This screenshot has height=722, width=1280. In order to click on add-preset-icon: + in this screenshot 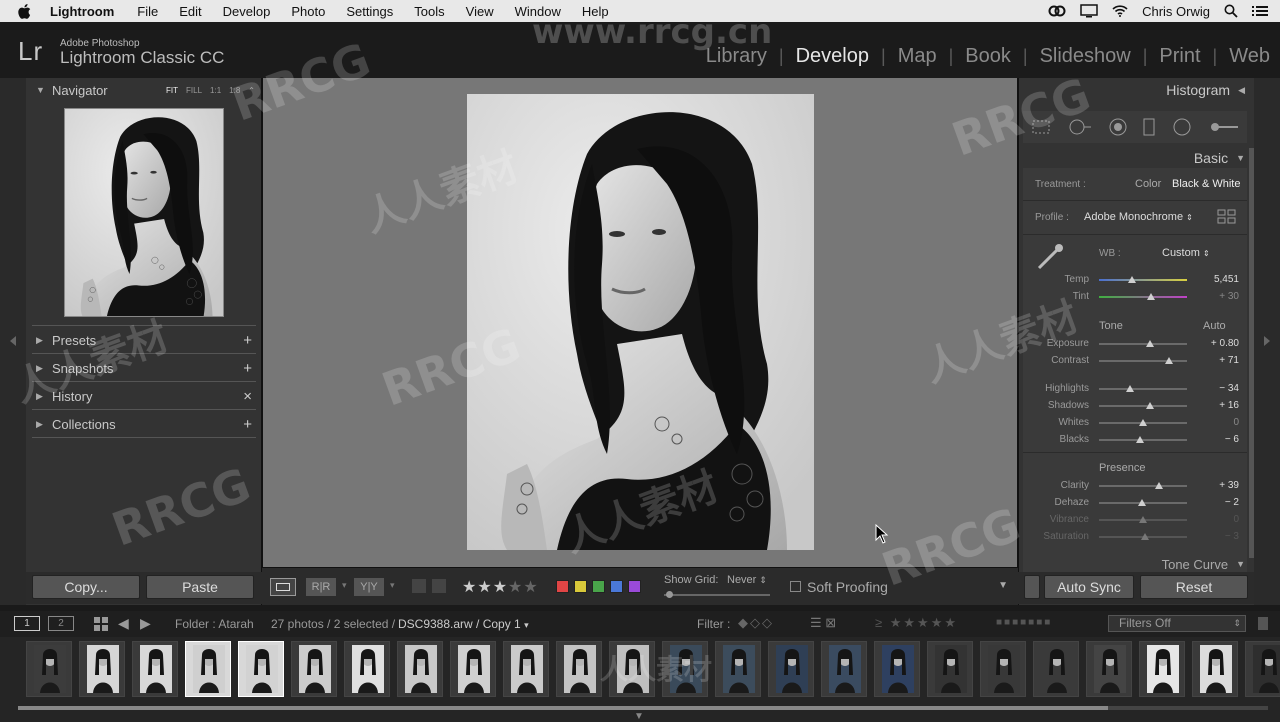, I will do `click(247, 340)`.